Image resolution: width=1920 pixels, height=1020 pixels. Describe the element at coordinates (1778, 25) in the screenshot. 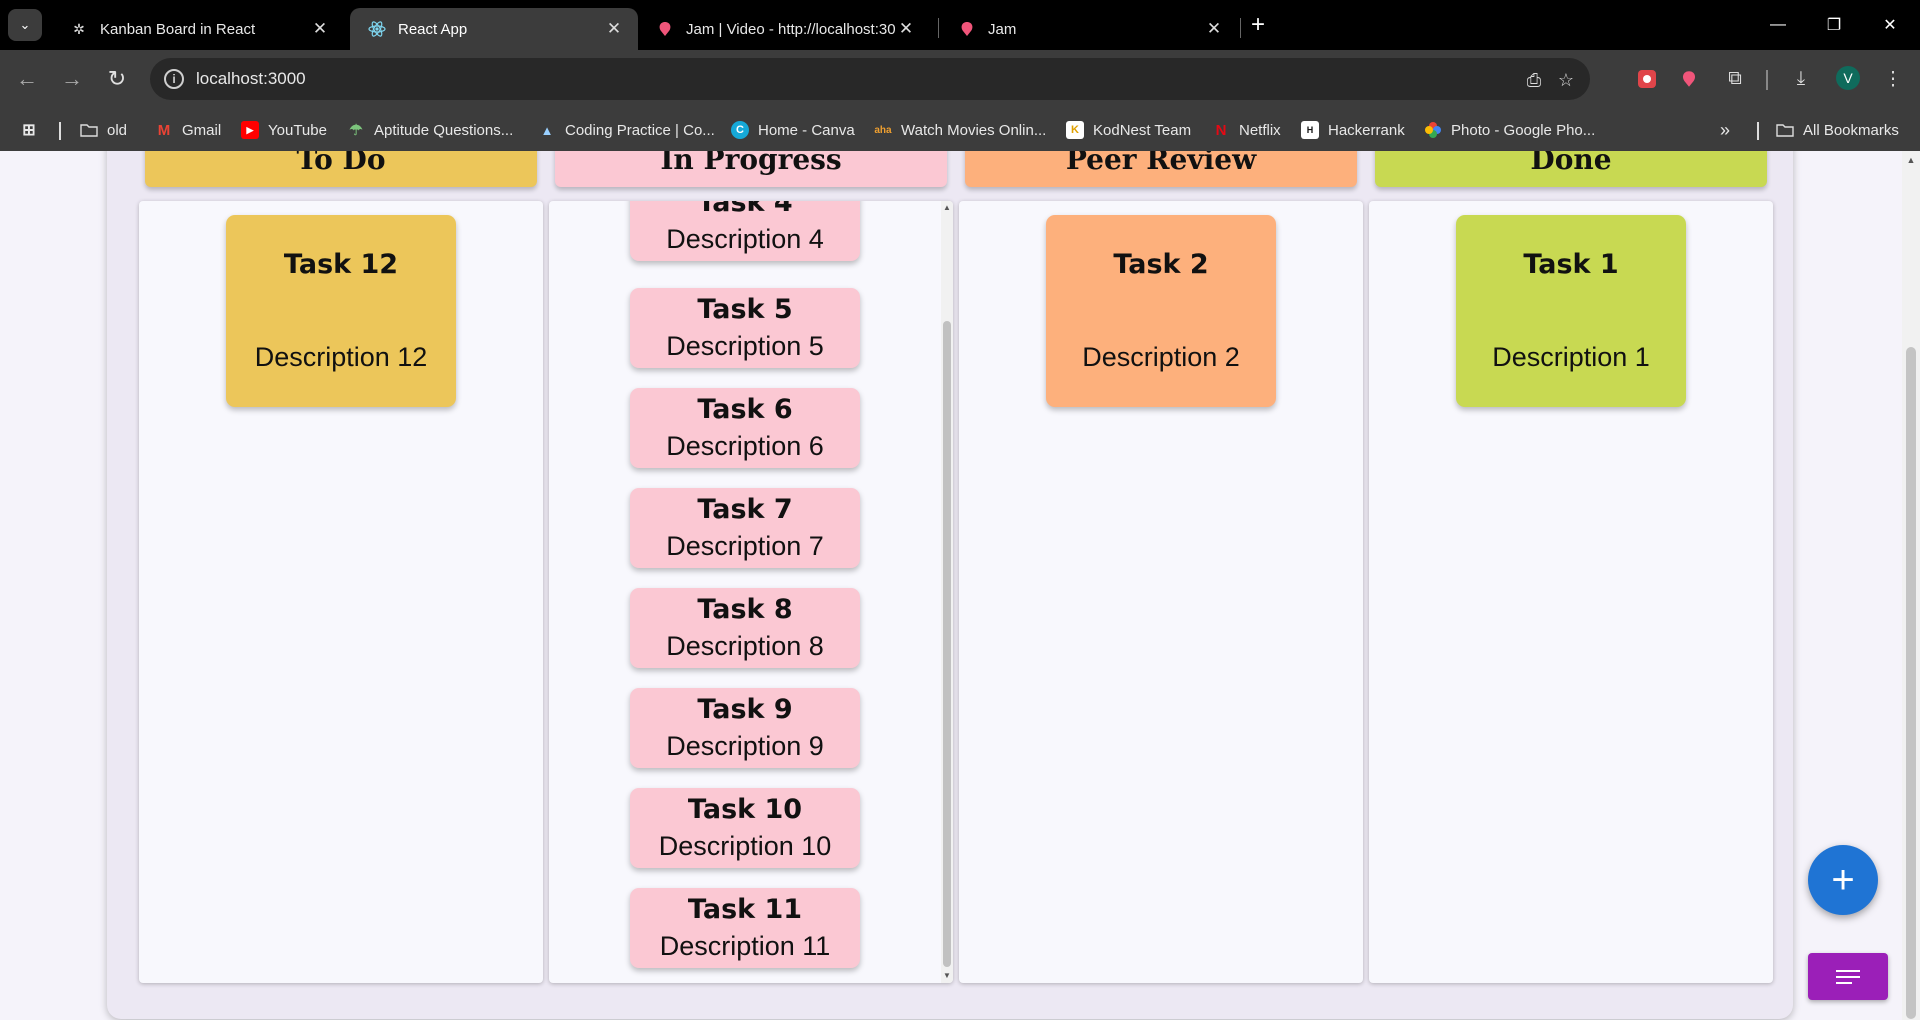

I see `minimize-button: —` at that location.